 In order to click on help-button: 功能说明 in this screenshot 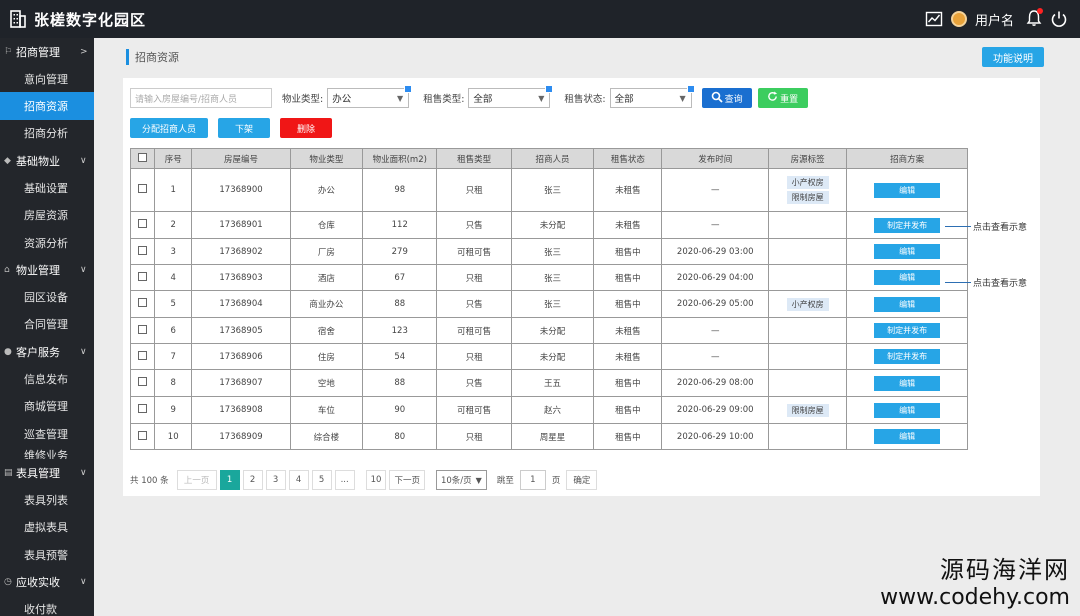, I will do `click(1013, 57)`.